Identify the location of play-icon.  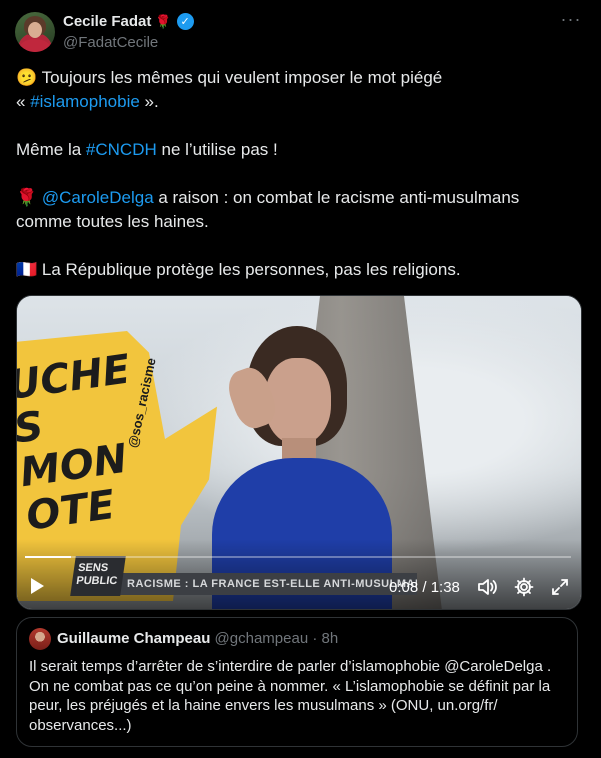
(37, 586).